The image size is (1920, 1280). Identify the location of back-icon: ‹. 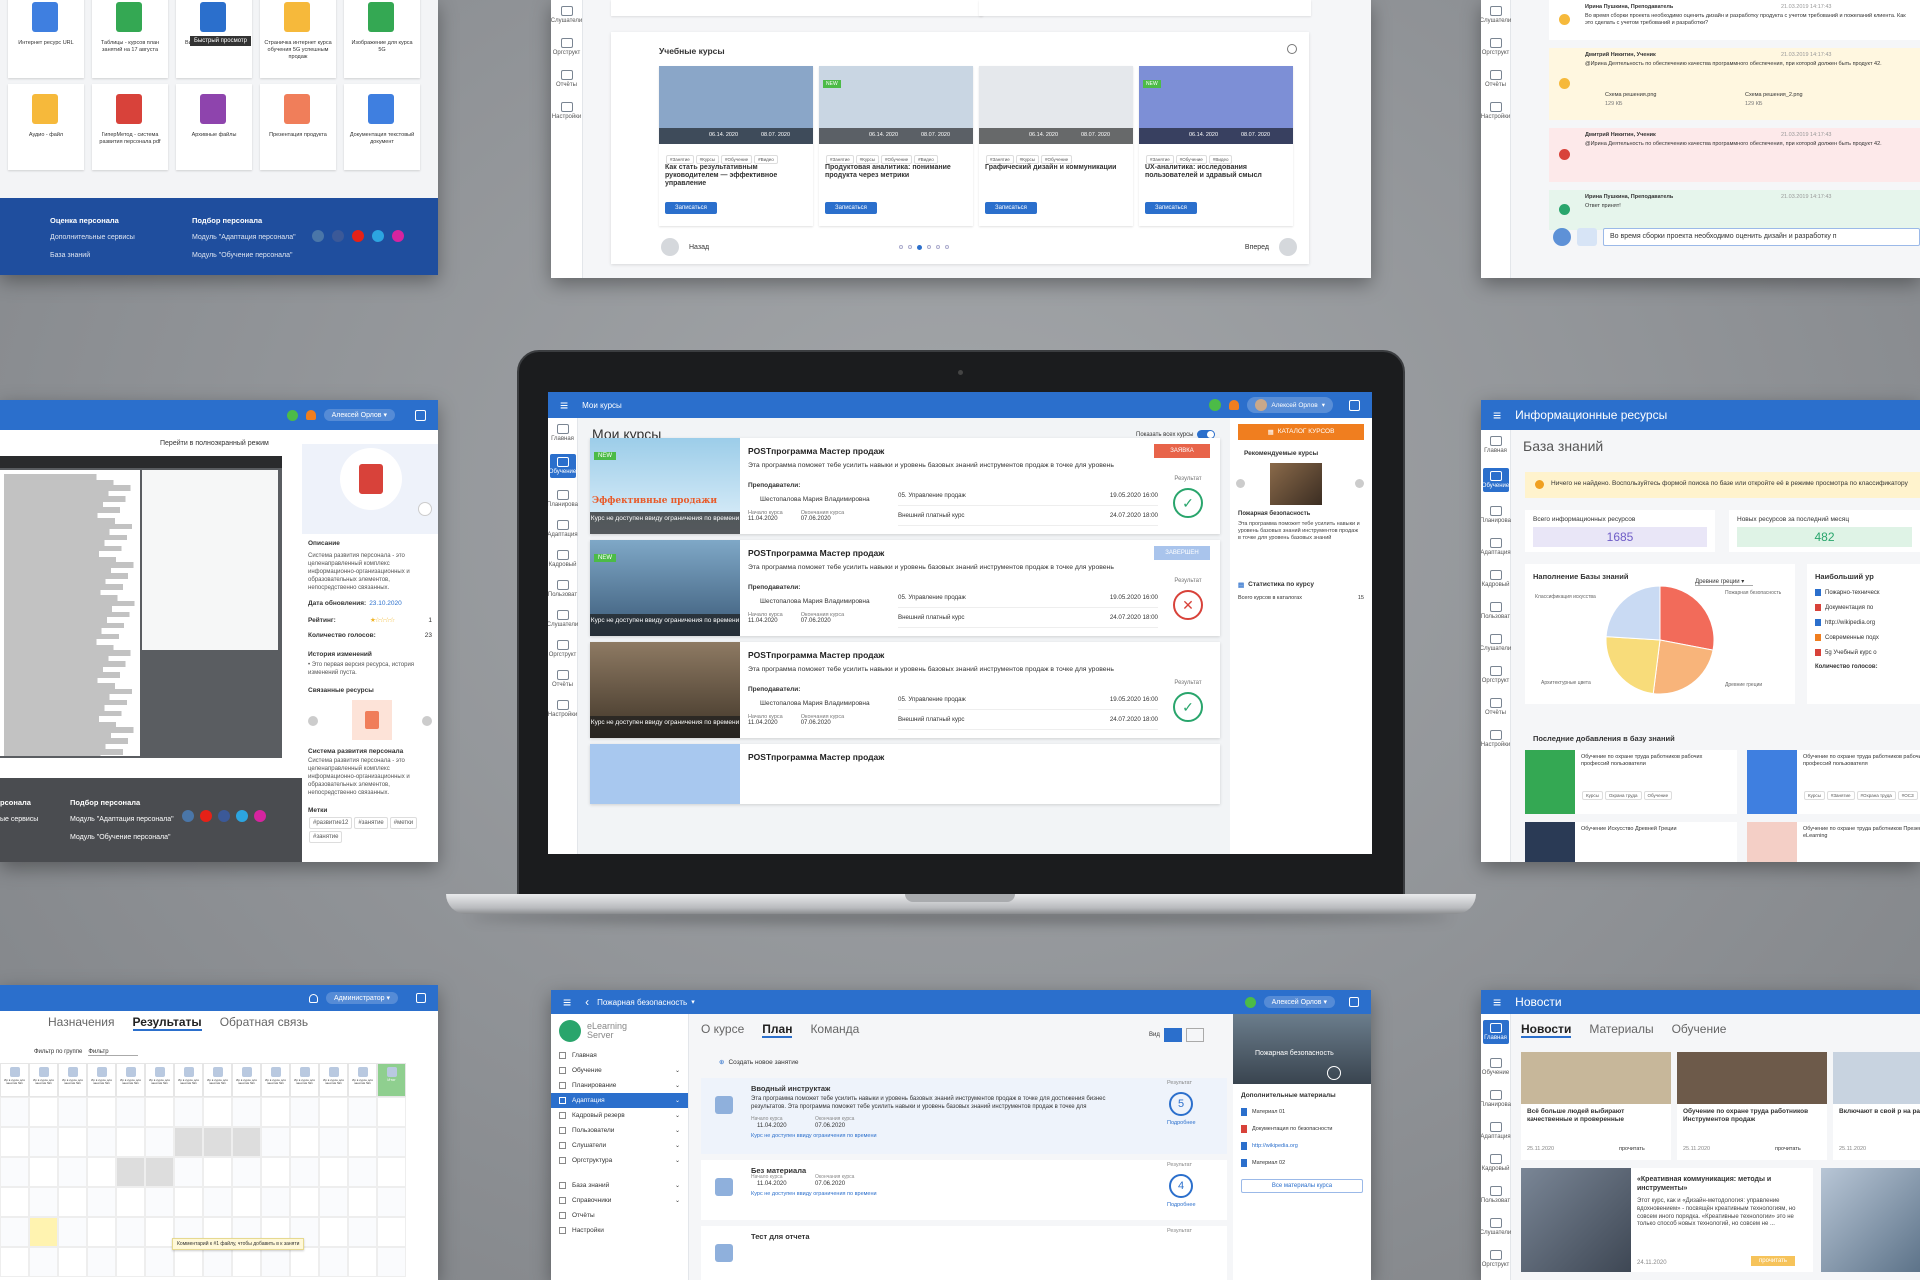
(587, 1002).